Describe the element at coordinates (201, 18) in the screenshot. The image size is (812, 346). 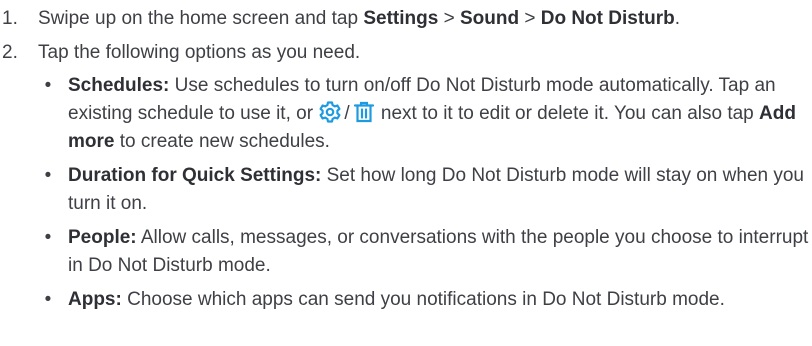
I see `step-text: Swipe up on the home screen and tap` at that location.